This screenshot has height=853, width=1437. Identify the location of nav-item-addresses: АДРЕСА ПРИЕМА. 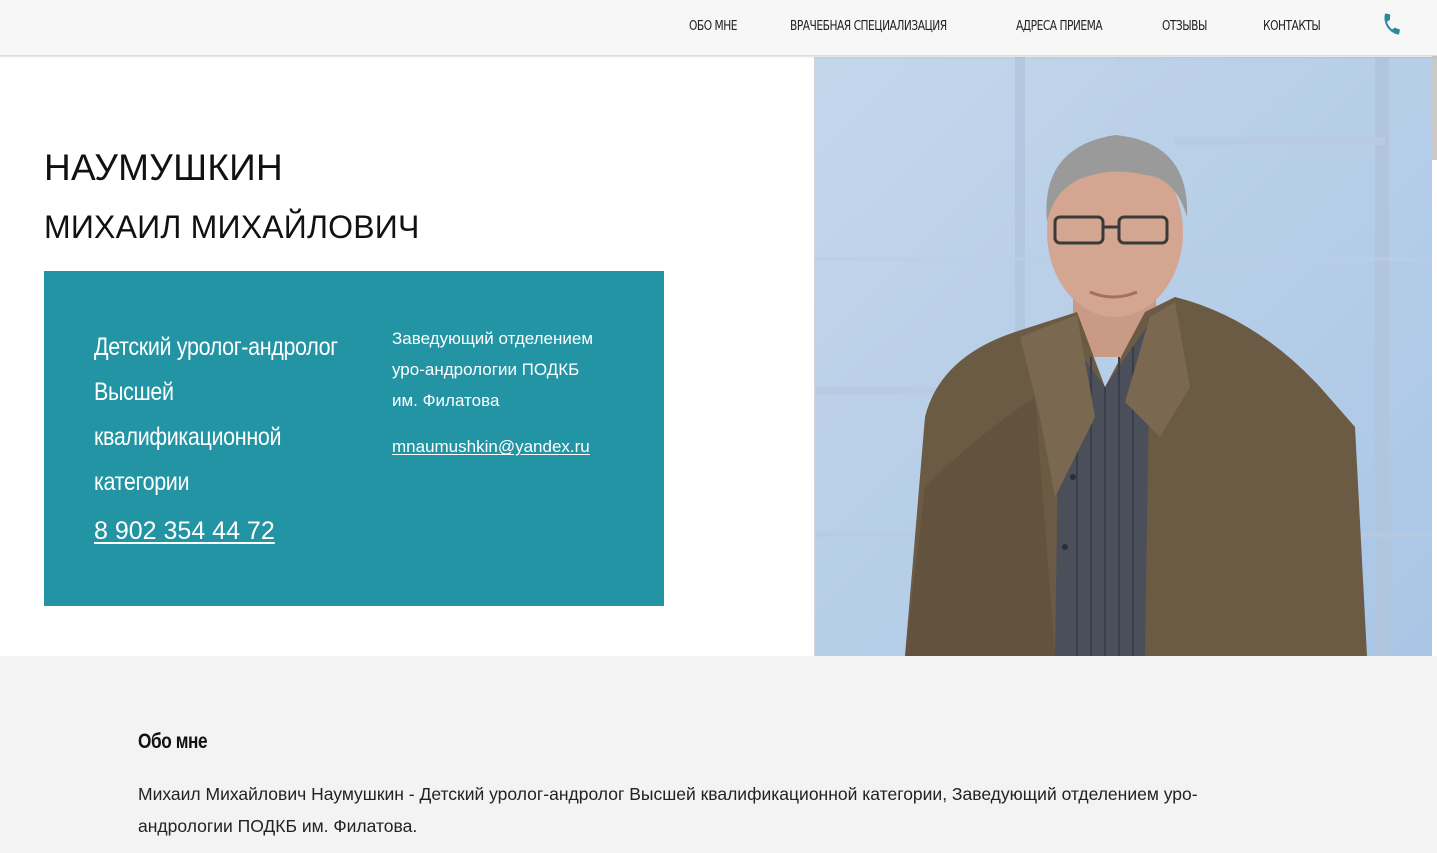
(1059, 26).